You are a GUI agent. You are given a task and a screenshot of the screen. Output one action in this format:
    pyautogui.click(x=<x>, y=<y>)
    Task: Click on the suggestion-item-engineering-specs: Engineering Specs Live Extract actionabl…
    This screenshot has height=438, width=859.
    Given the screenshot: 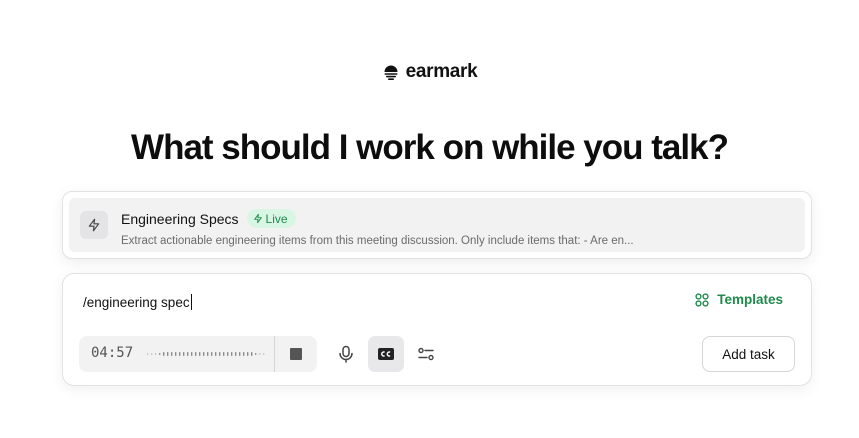 What is the action you would take?
    pyautogui.click(x=437, y=225)
    